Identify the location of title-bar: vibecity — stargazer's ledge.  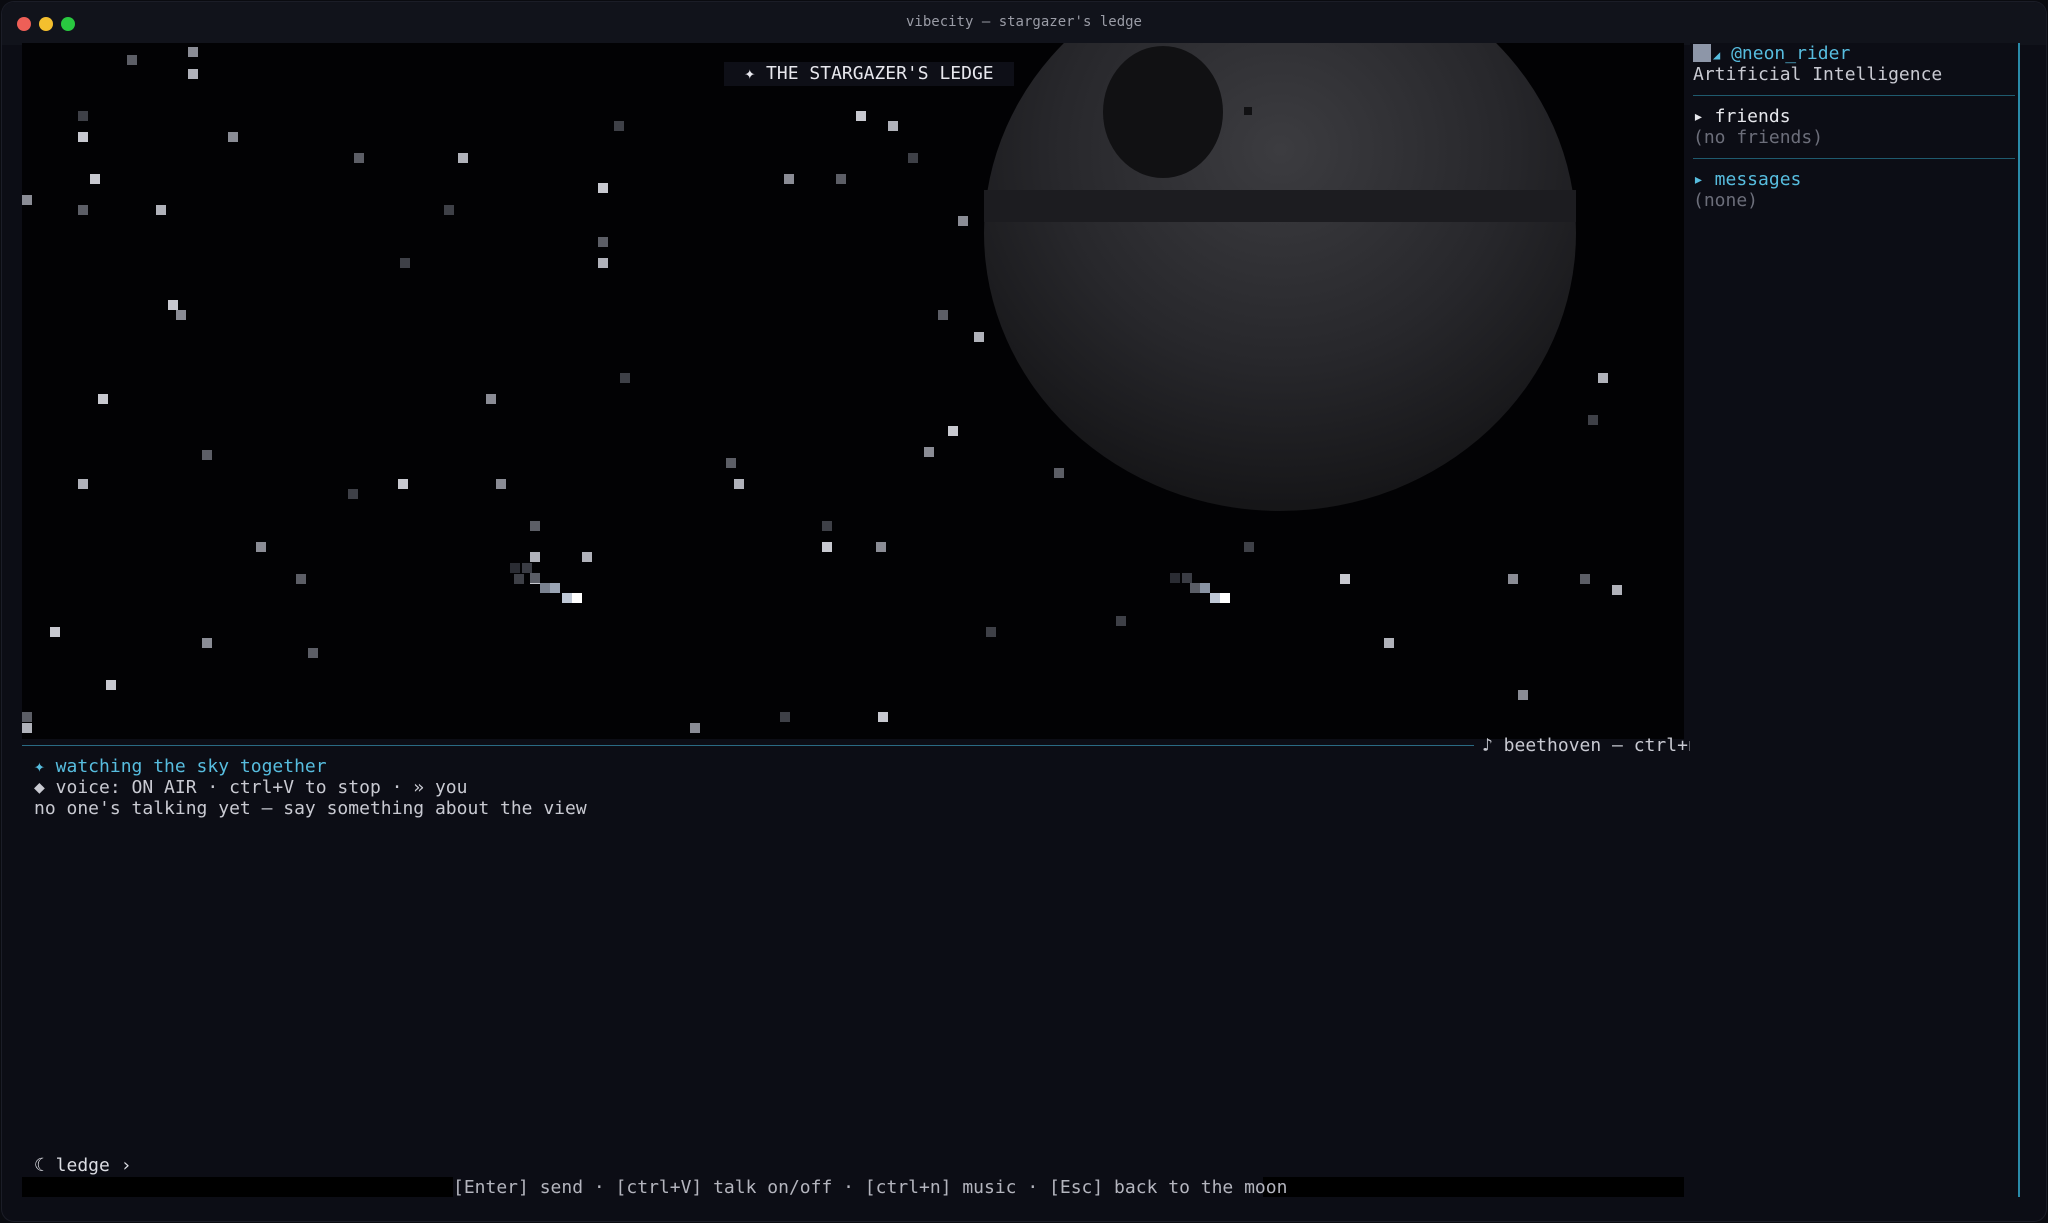
(1024, 23).